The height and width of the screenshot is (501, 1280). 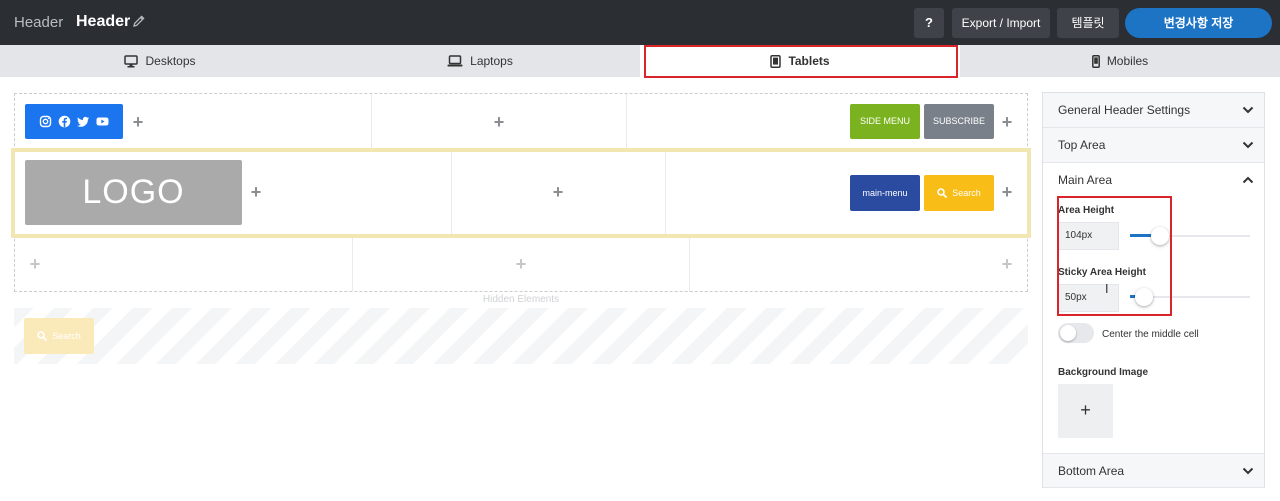 I want to click on breadcrumb: Header, so click(x=38, y=22).